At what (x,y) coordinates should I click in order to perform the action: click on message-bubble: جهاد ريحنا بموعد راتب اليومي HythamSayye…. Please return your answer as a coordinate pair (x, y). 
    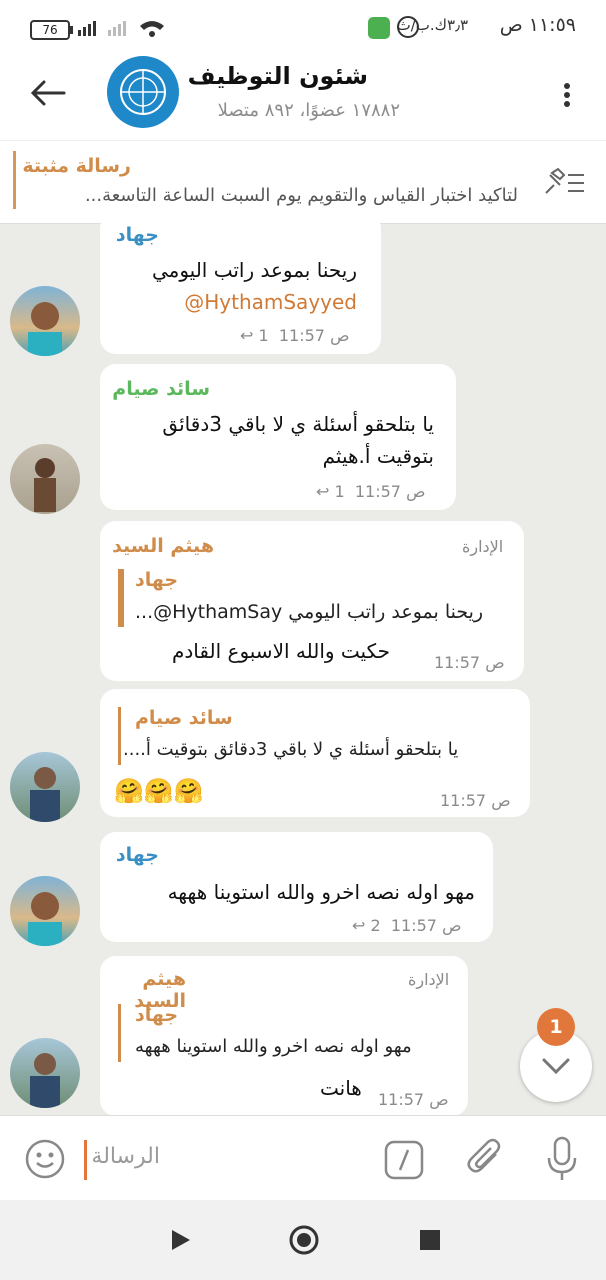
    Looking at the image, I should click on (240, 288).